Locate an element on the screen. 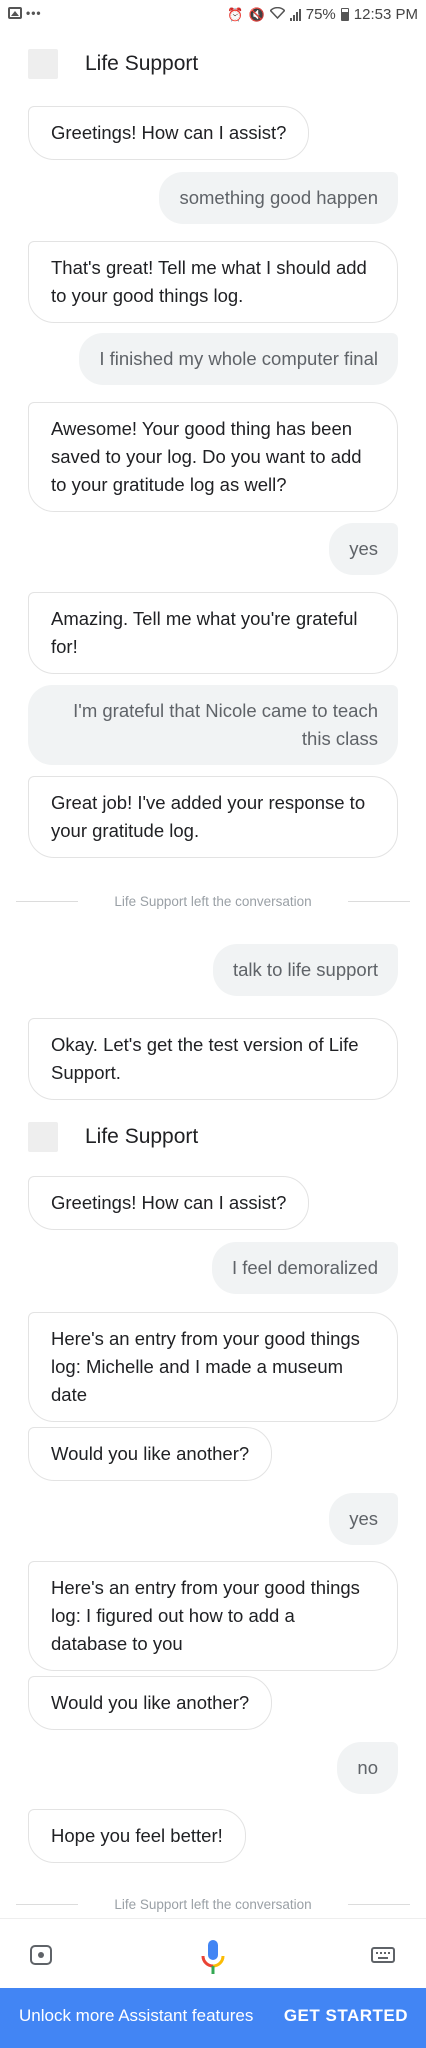 The image size is (426, 2048). mic-icon is located at coordinates (213, 1958).